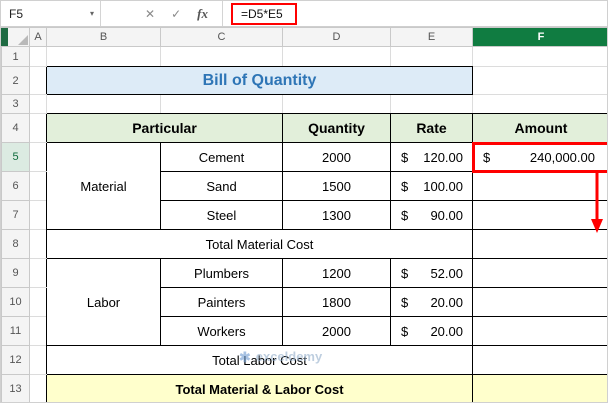  I want to click on enter-icon: ✓, so click(176, 14).